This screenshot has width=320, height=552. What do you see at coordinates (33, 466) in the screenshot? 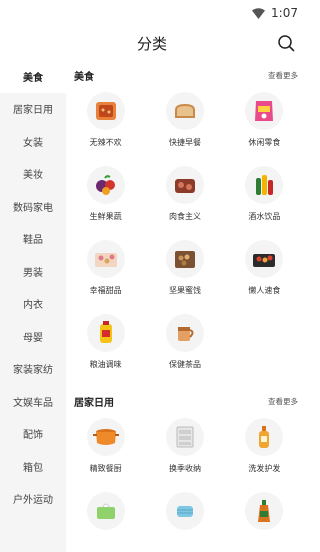
I see `sidebar-item-bags: 箱包` at bounding box center [33, 466].